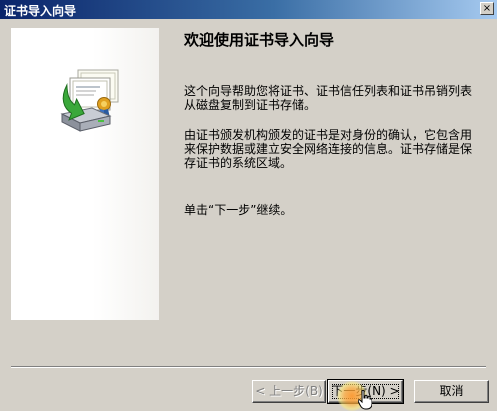 This screenshot has height=411, width=497. Describe the element at coordinates (259, 40) in the screenshot. I see `wizard-heading: 欢迎使用证书导入向导` at that location.